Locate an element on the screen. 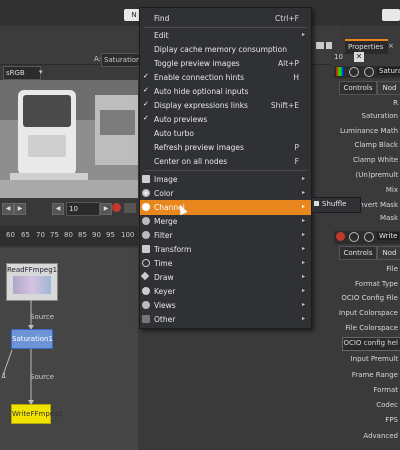 This screenshot has height=450, width=400. menu-item-image: Image ▸ is located at coordinates (225, 179).